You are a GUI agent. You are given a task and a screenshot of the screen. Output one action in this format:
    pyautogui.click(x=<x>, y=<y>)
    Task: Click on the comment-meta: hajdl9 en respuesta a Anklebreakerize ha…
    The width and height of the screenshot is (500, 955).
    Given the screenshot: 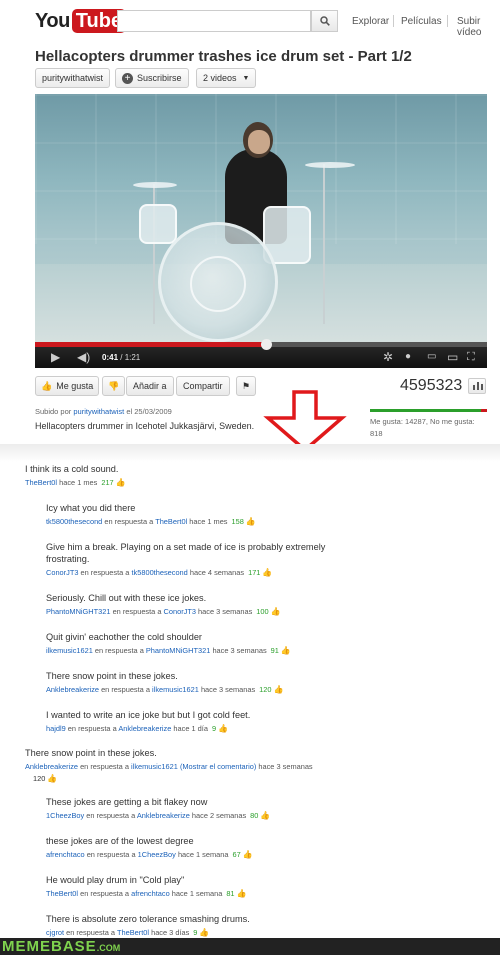 What is the action you would take?
    pyautogui.click(x=246, y=729)
    